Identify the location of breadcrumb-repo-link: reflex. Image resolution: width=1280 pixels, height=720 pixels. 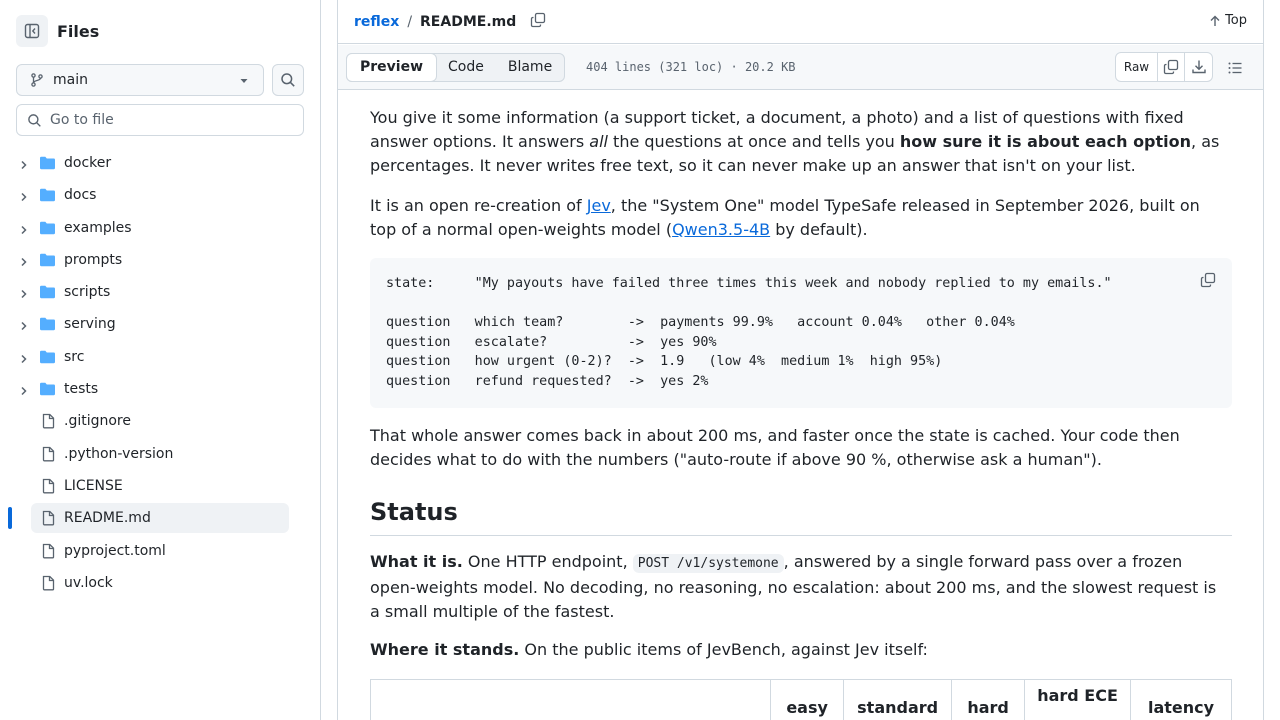
(376, 22).